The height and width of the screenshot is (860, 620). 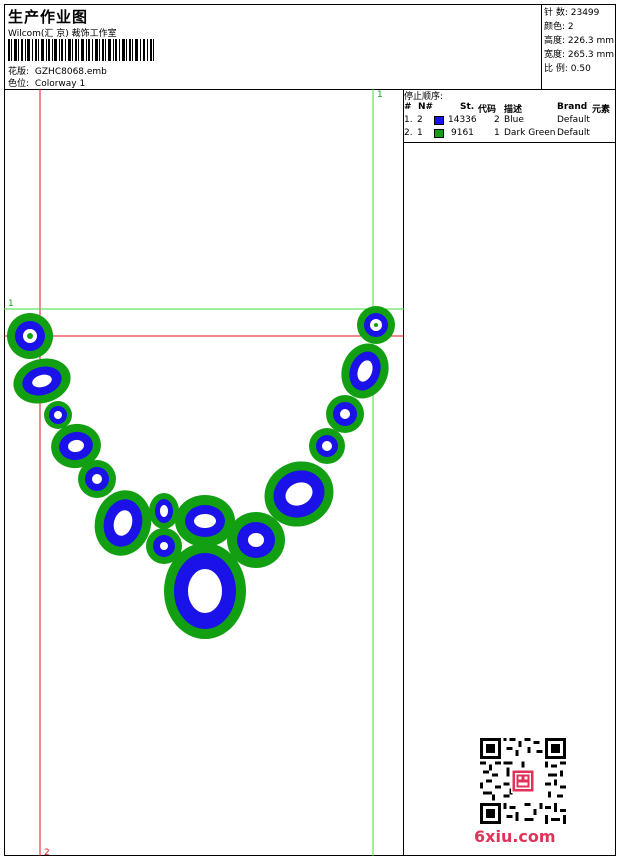 What do you see at coordinates (60, 84) in the screenshot?
I see `colorway-value: Colorway 1` at bounding box center [60, 84].